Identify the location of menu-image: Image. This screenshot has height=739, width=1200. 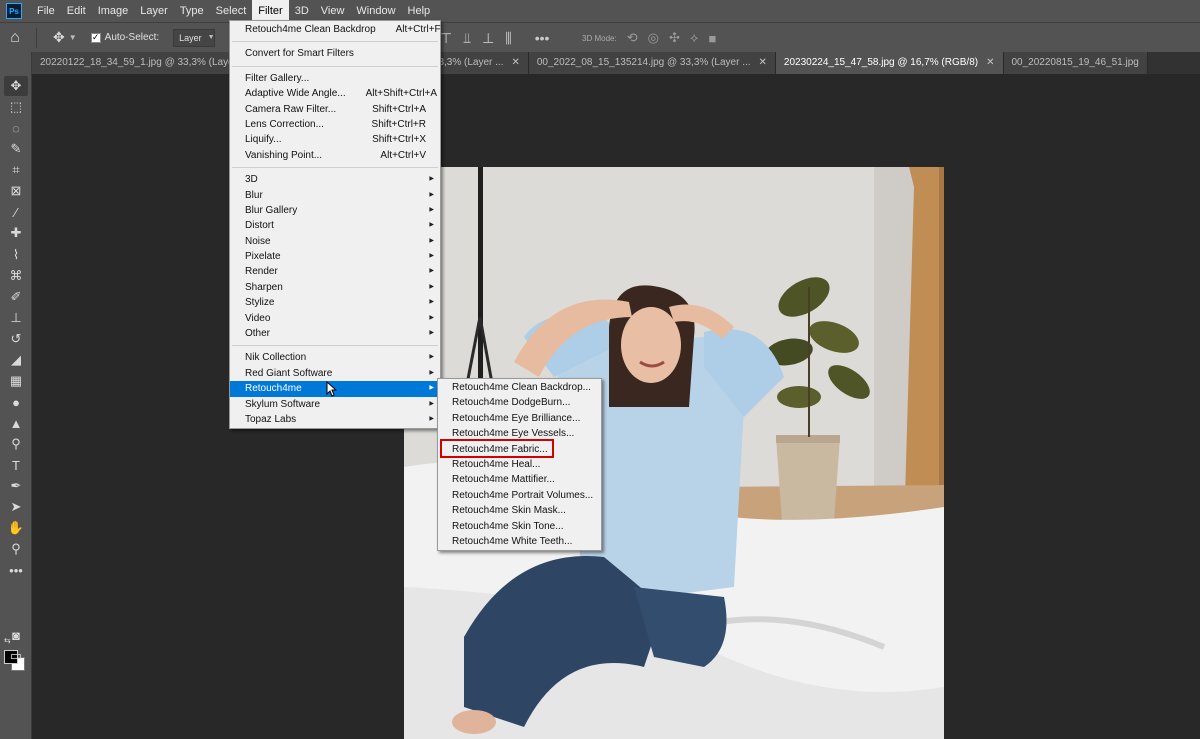
(113, 11).